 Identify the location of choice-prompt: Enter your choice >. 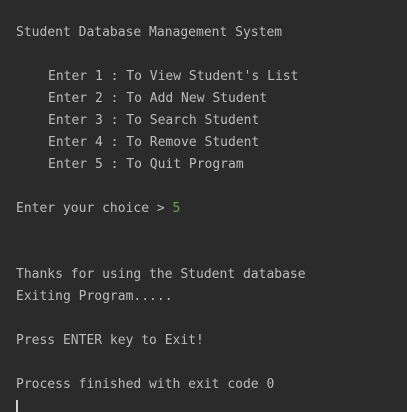
(94, 208).